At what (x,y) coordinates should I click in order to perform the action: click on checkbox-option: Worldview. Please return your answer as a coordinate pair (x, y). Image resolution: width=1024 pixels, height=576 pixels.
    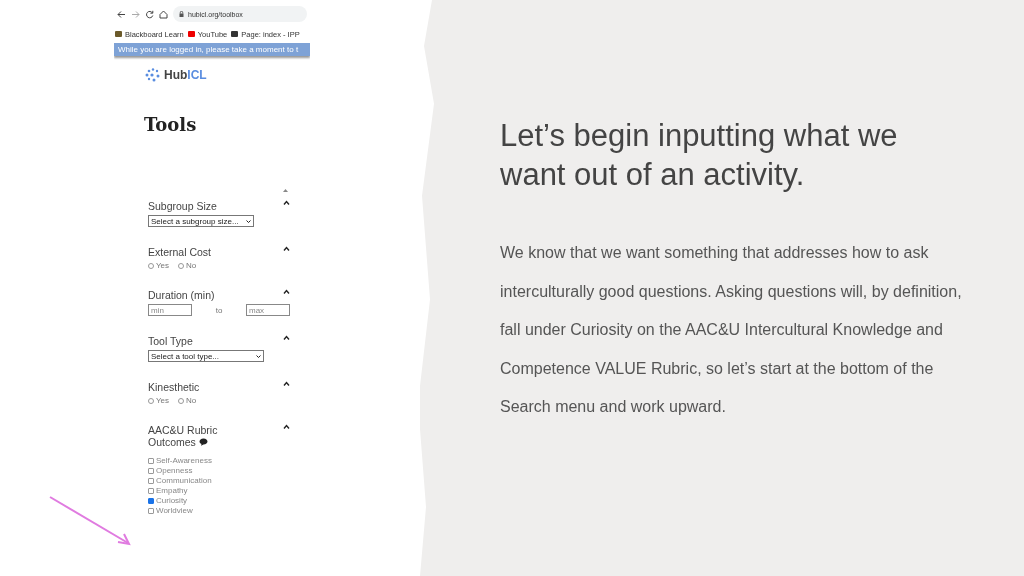
    Looking at the image, I should click on (219, 510).